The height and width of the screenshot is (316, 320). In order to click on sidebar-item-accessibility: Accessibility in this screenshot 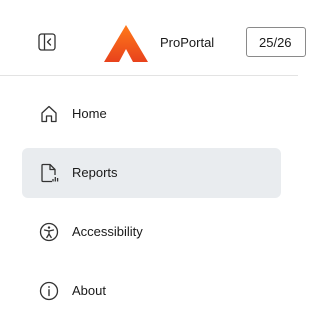, I will do `click(151, 232)`.